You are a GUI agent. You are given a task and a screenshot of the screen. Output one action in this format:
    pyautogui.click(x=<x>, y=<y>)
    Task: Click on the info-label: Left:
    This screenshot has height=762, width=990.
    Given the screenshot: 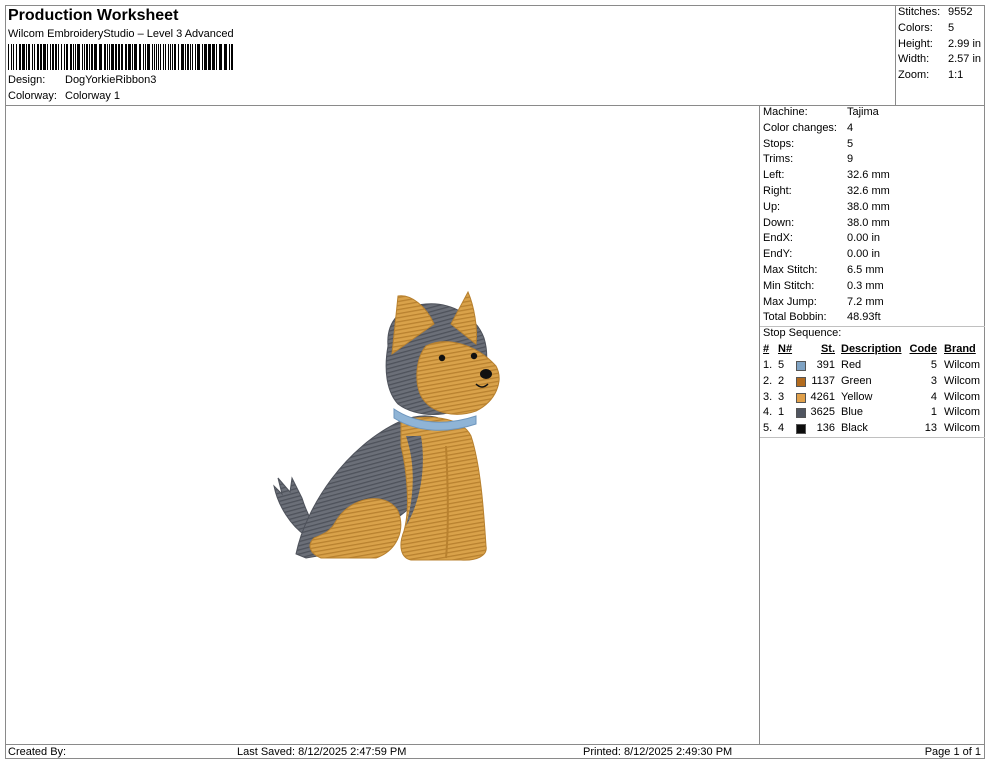 What is the action you would take?
    pyautogui.click(x=774, y=175)
    